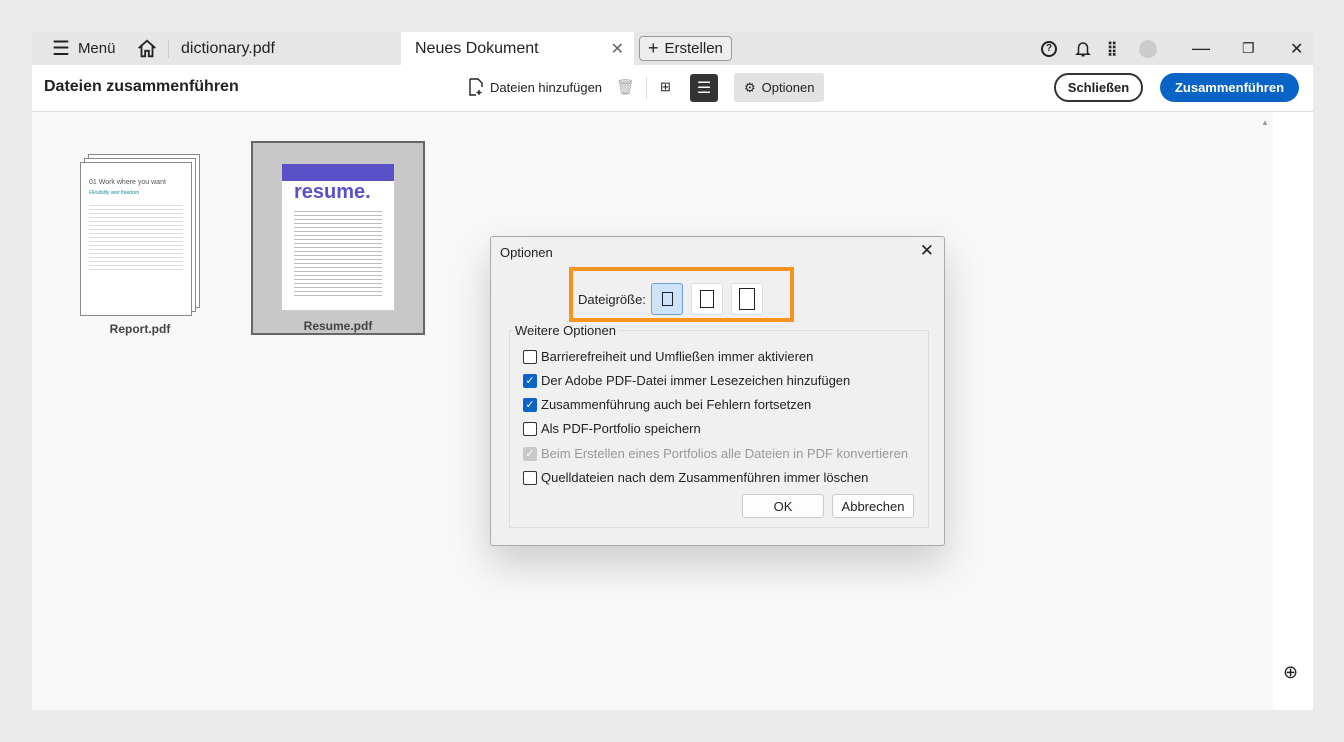 Image resolution: width=1344 pixels, height=742 pixels. What do you see at coordinates (621, 428) in the screenshot?
I see `option-label: Als PDF-Portfolio speichern` at bounding box center [621, 428].